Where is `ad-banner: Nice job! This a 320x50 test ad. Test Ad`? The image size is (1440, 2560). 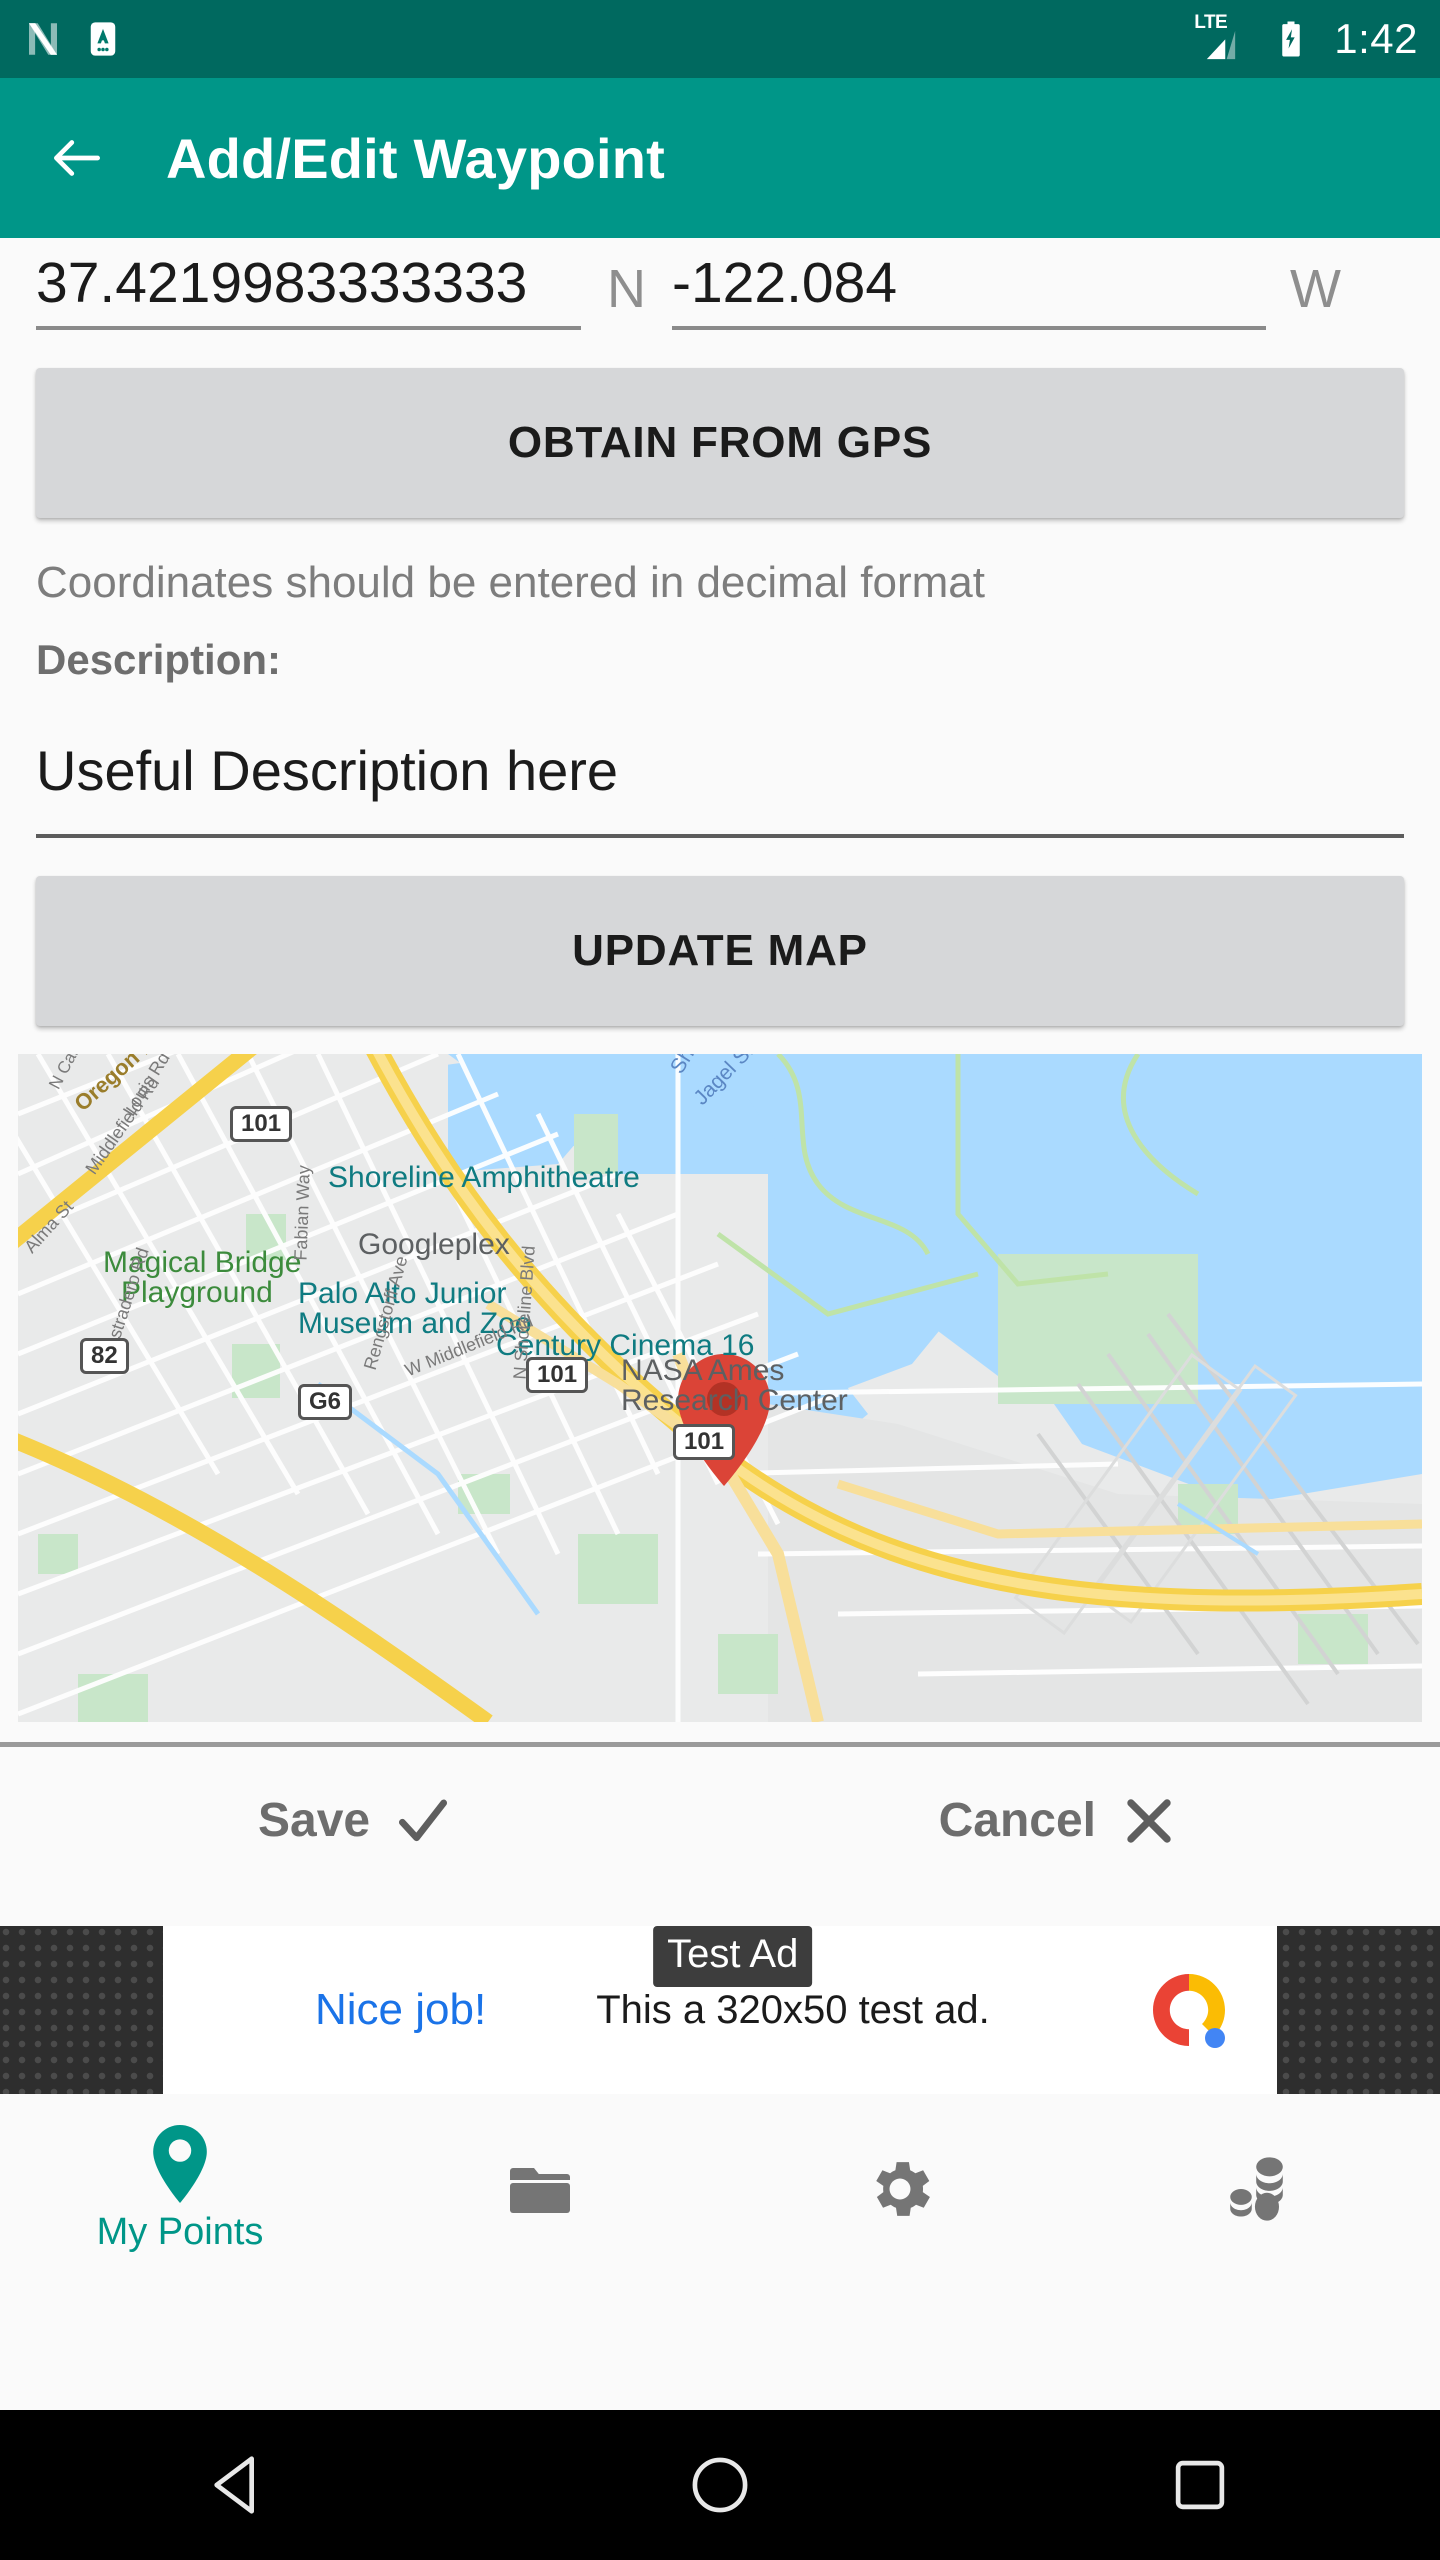
ad-banner: Nice job! This a 320x50 test ad. Test Ad is located at coordinates (720, 2010).